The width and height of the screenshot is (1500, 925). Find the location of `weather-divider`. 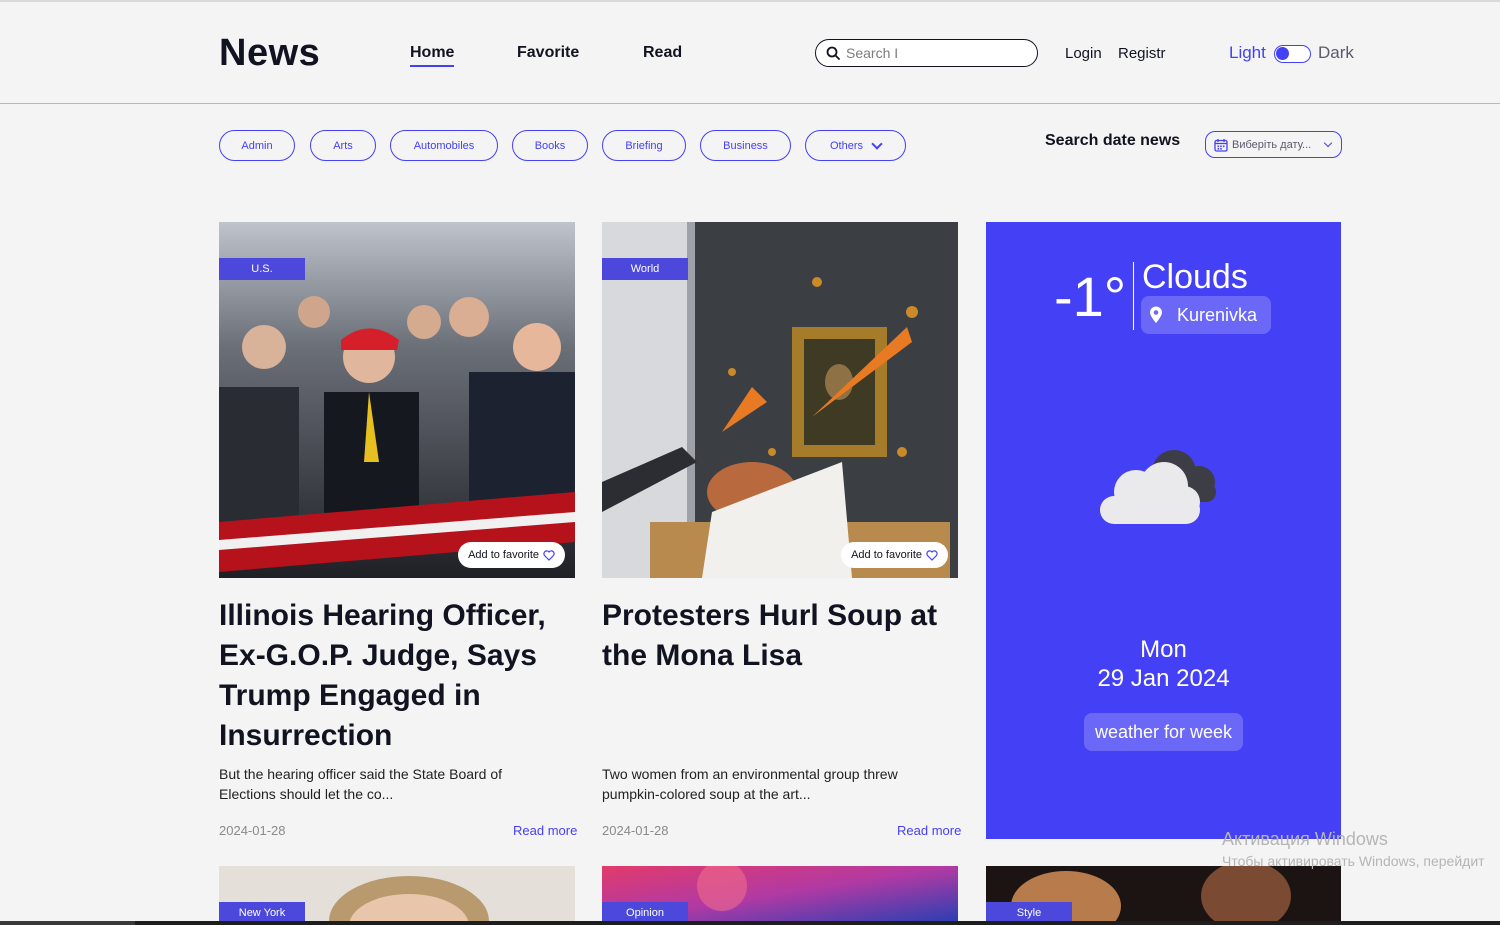

weather-divider is located at coordinates (1133, 296).